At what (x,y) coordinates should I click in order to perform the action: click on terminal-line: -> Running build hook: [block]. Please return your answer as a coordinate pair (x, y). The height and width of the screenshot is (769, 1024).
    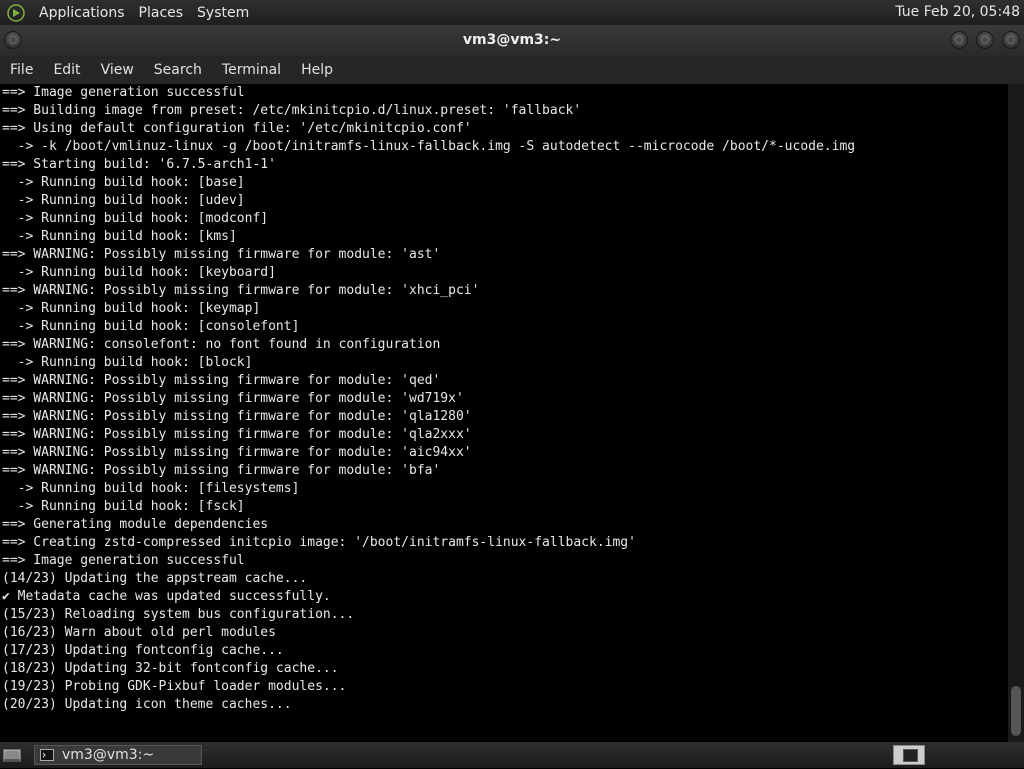
    Looking at the image, I should click on (127, 362).